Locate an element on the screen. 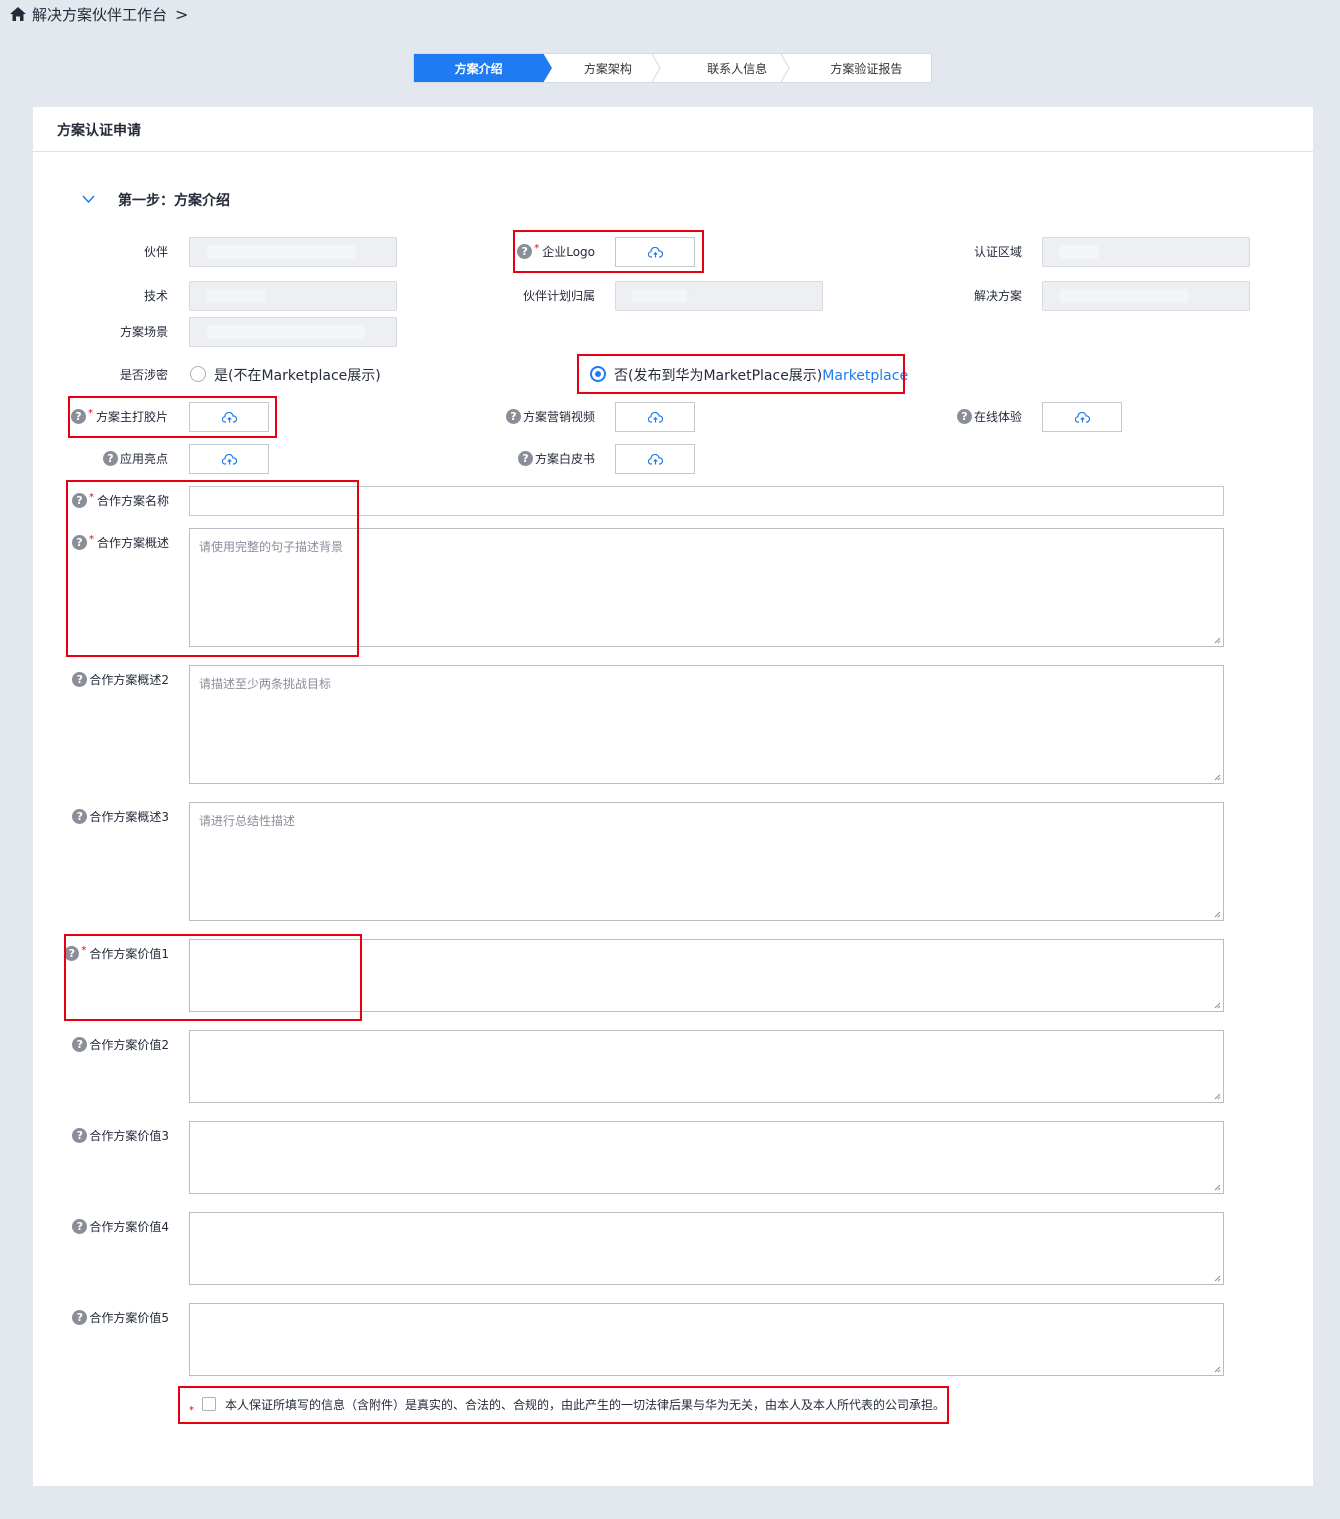  region-field is located at coordinates (1146, 252).